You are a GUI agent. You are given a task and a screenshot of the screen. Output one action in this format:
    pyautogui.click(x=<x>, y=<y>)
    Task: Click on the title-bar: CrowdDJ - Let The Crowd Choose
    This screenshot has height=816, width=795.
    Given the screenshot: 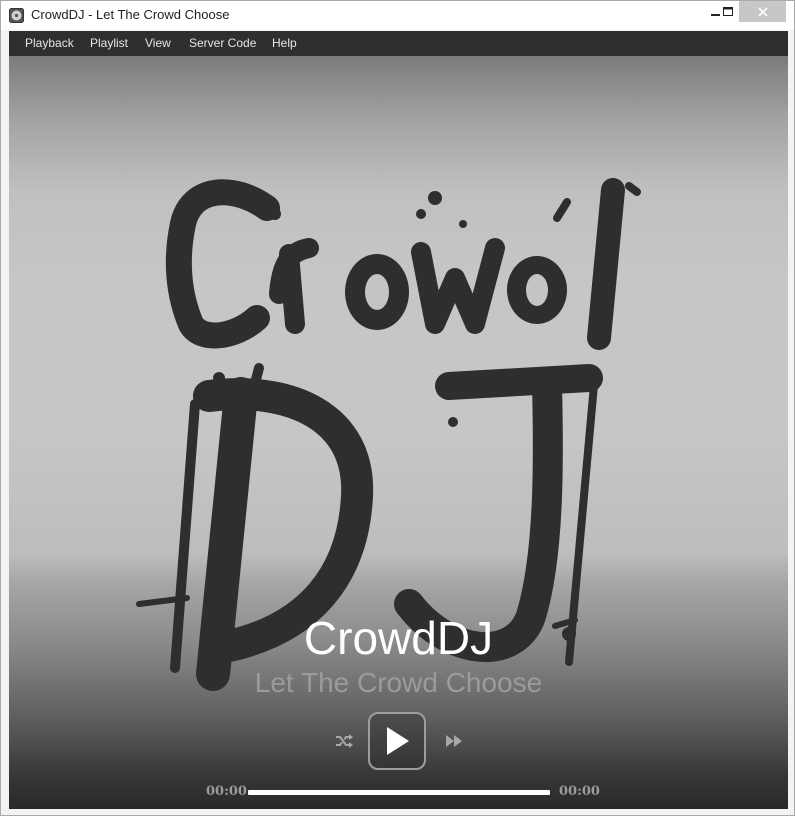 What is the action you would take?
    pyautogui.click(x=397, y=15)
    